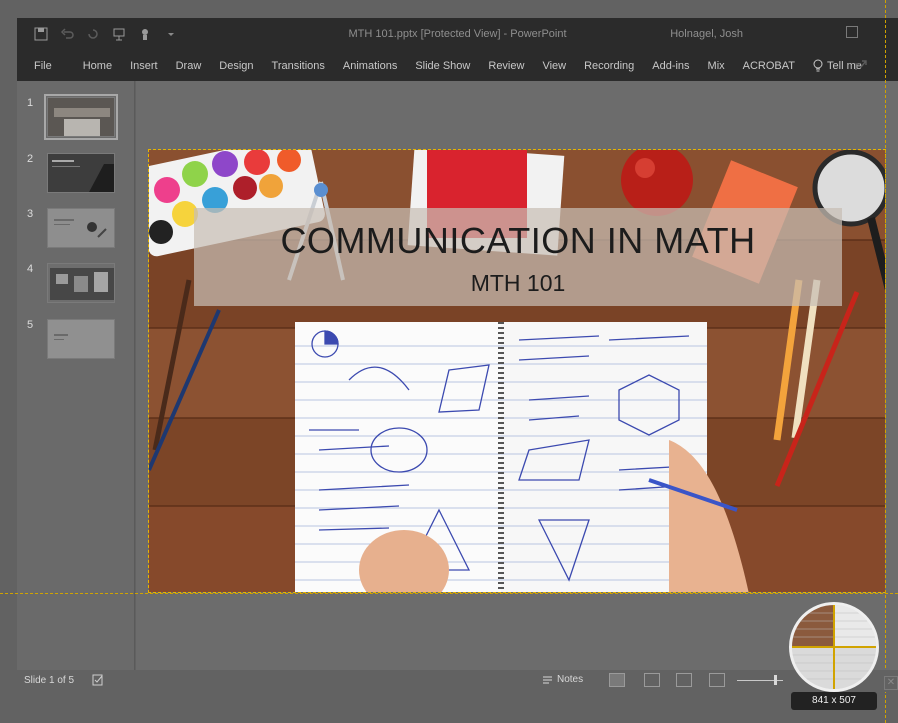 The height and width of the screenshot is (723, 898). What do you see at coordinates (457, 681) in the screenshot?
I see `status-bar: Slide 1 of 5 Notes` at bounding box center [457, 681].